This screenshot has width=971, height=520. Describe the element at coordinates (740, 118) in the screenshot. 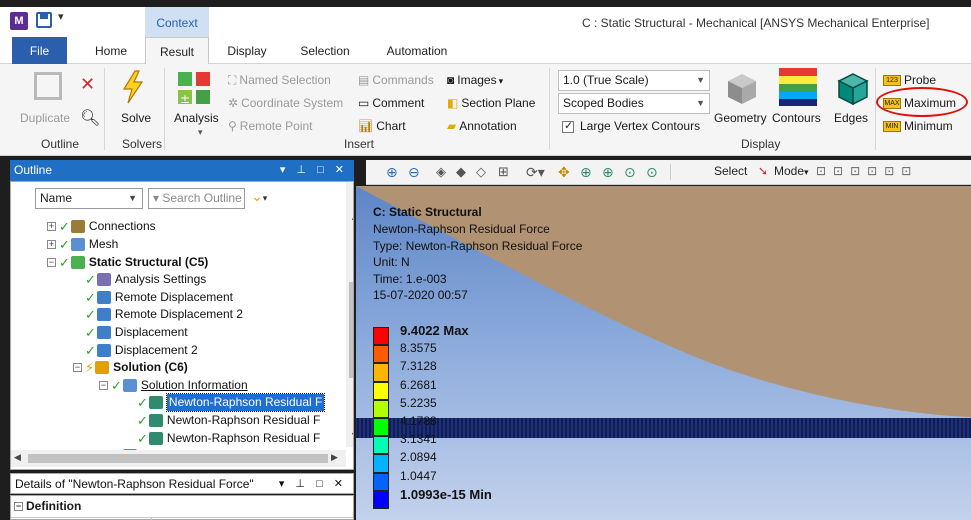

I see `geometry-button: Geometry` at that location.